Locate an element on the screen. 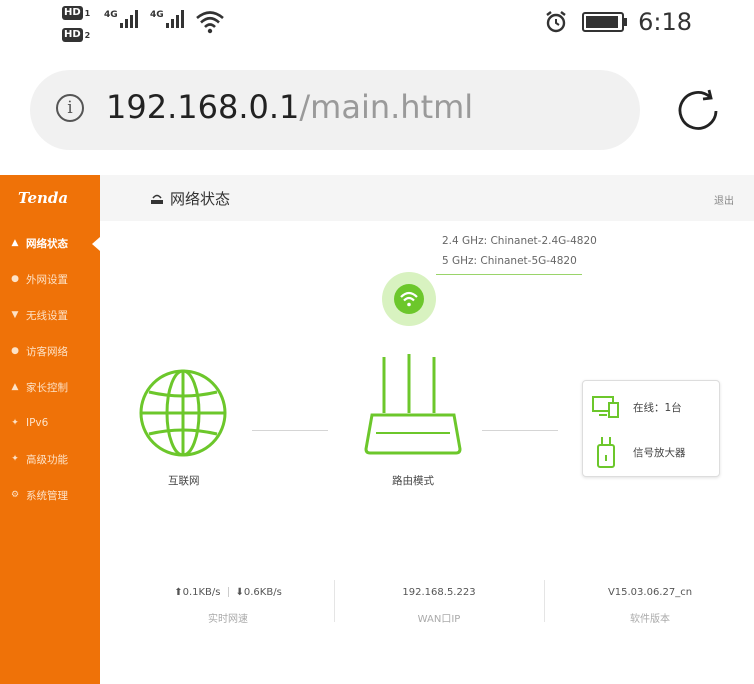 The width and height of the screenshot is (754, 684). gear-icon: ⚙ is located at coordinates (15, 495).